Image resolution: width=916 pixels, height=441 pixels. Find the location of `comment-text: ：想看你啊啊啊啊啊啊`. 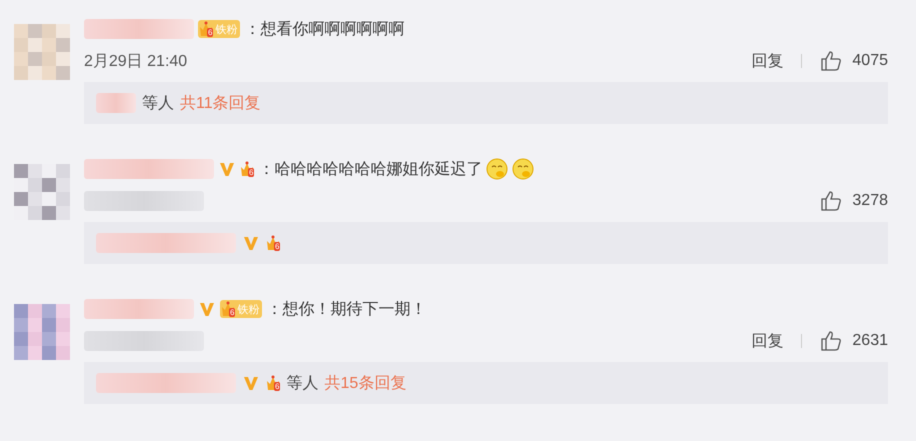

comment-text: ：想看你啊啊啊啊啊啊 is located at coordinates (324, 30).